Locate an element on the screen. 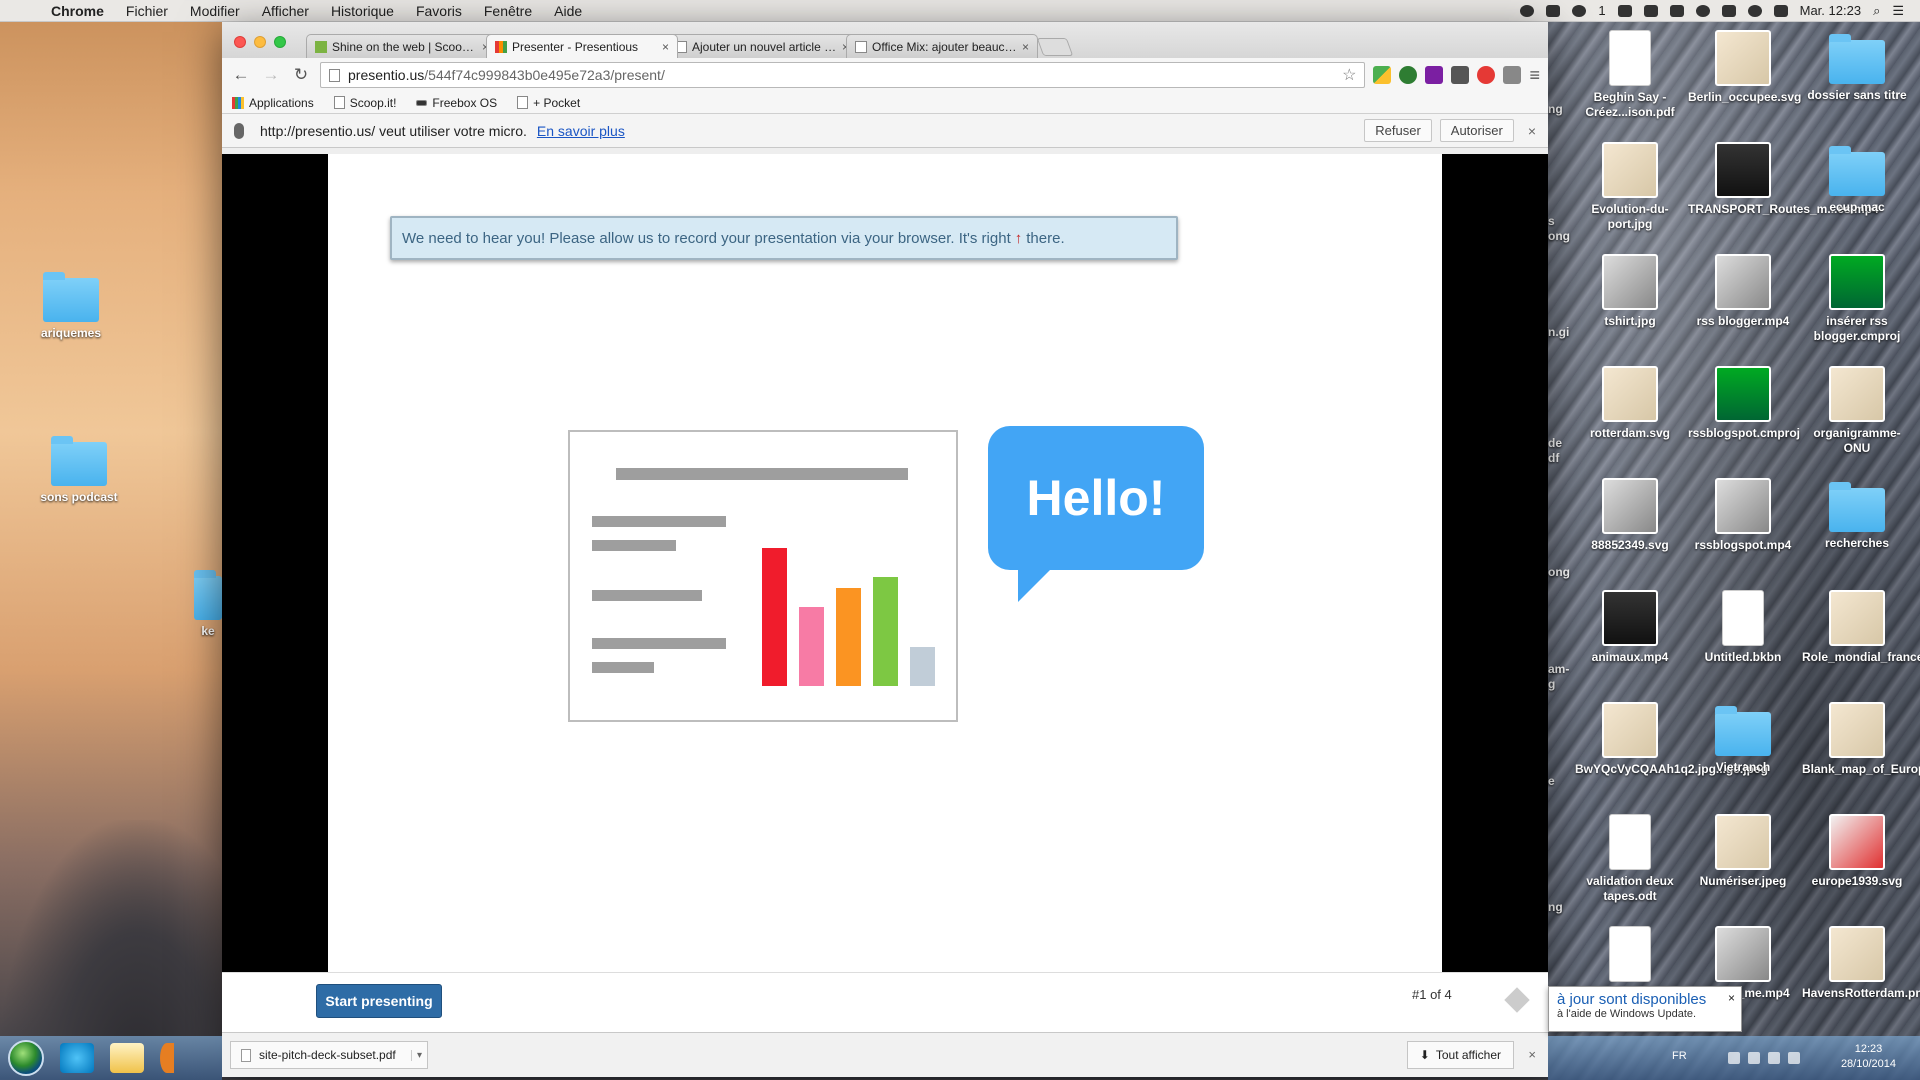 Image resolution: width=1920 pixels, height=1080 pixels. desktop-folder-partial: ke is located at coordinates (208, 602).